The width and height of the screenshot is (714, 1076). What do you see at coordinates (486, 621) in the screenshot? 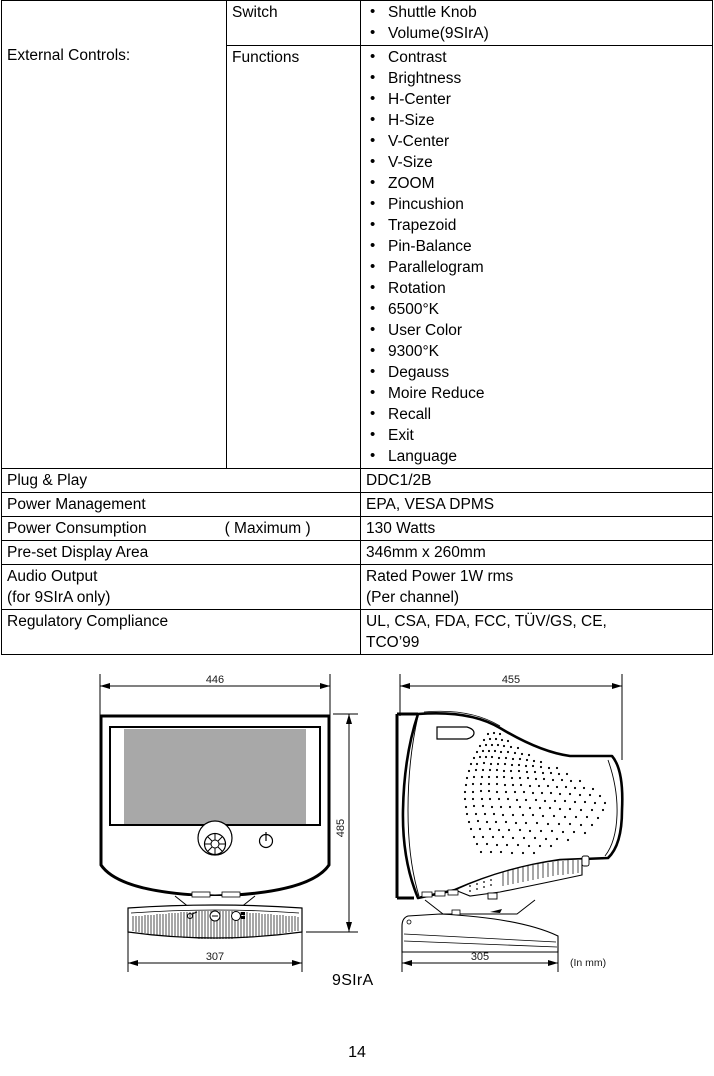
I see `spec-value: UL, CSA, FDA, FCC, TÜV/GS, CE,` at bounding box center [486, 621].